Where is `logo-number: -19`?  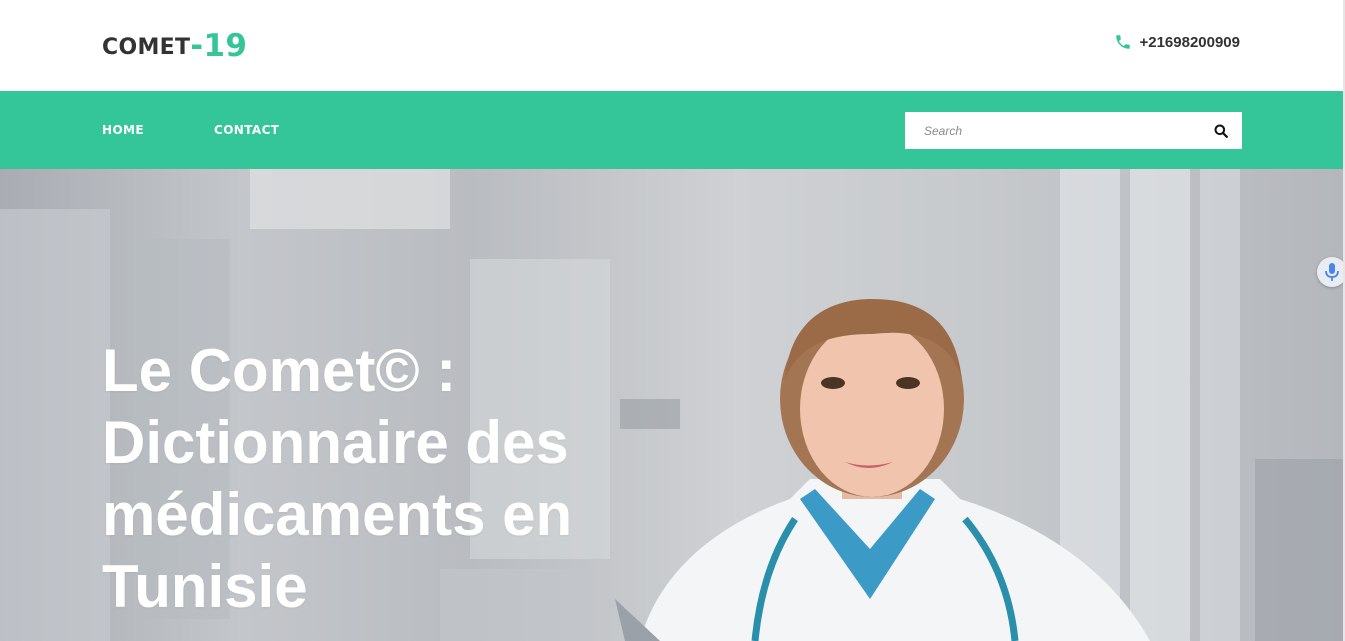 logo-number: -19 is located at coordinates (219, 46).